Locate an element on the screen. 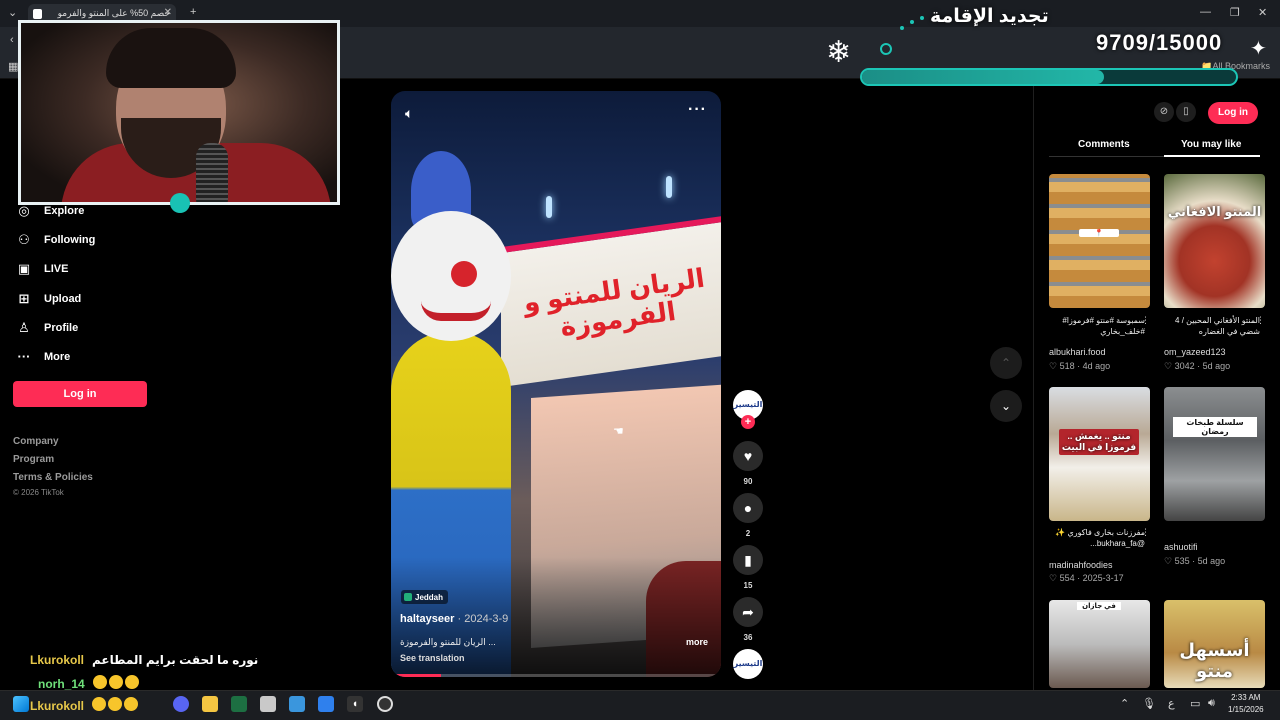 This screenshot has width=1280, height=720. video-date: · 2024-3-9 is located at coordinates (483, 619).